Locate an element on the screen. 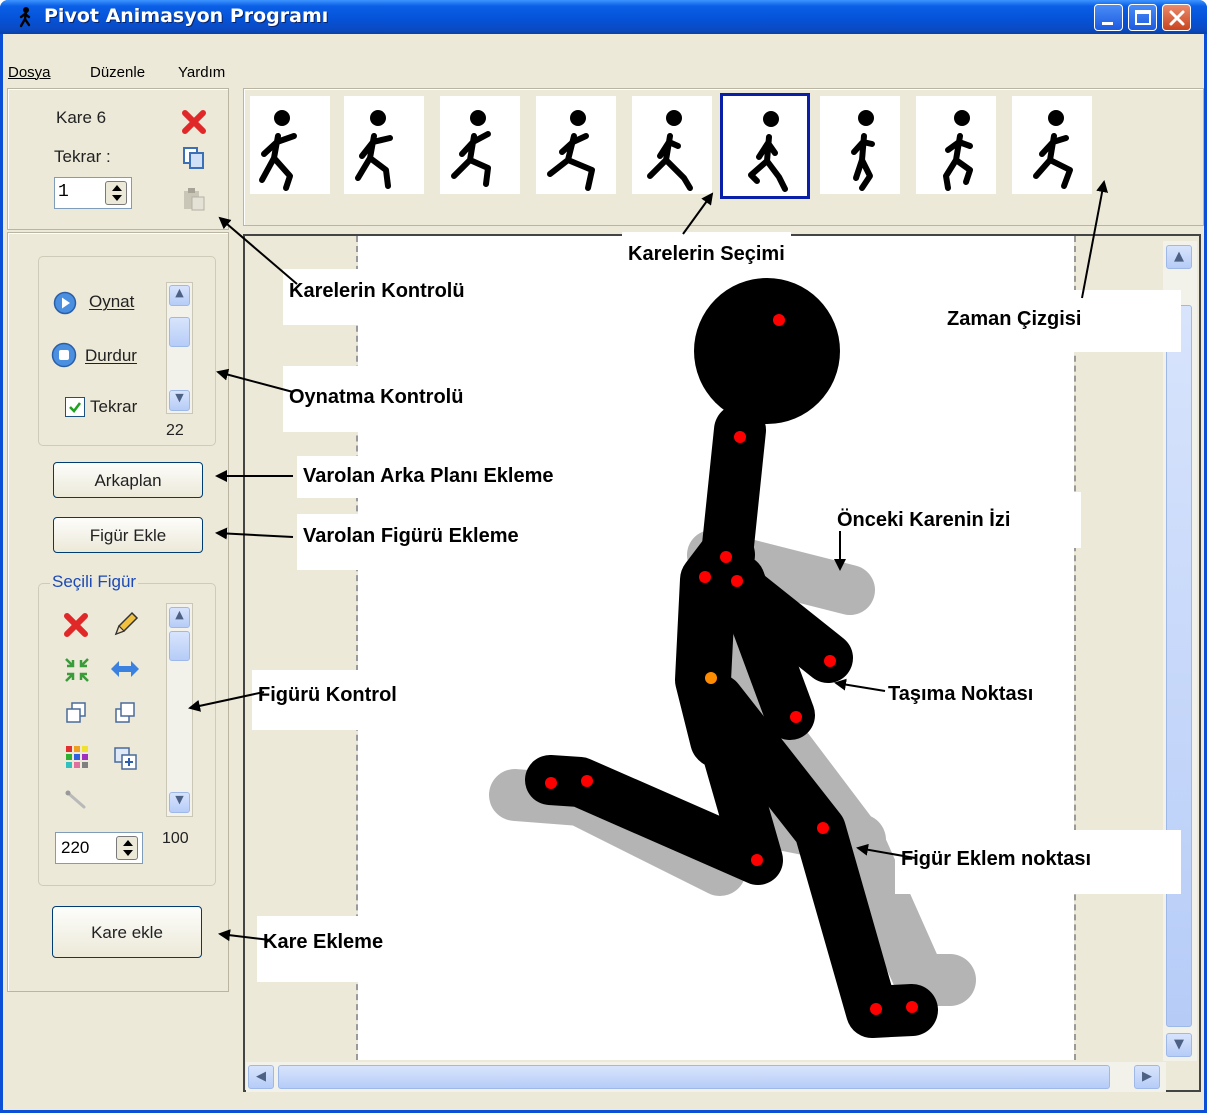  canvas-vertical-scrollbar: ▲ ▼ is located at coordinates (1180, 651).